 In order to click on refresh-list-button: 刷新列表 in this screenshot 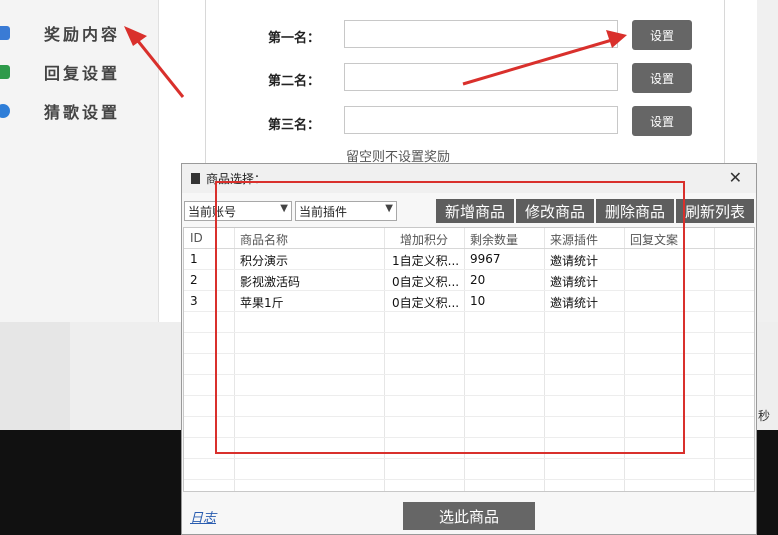, I will do `click(715, 211)`.